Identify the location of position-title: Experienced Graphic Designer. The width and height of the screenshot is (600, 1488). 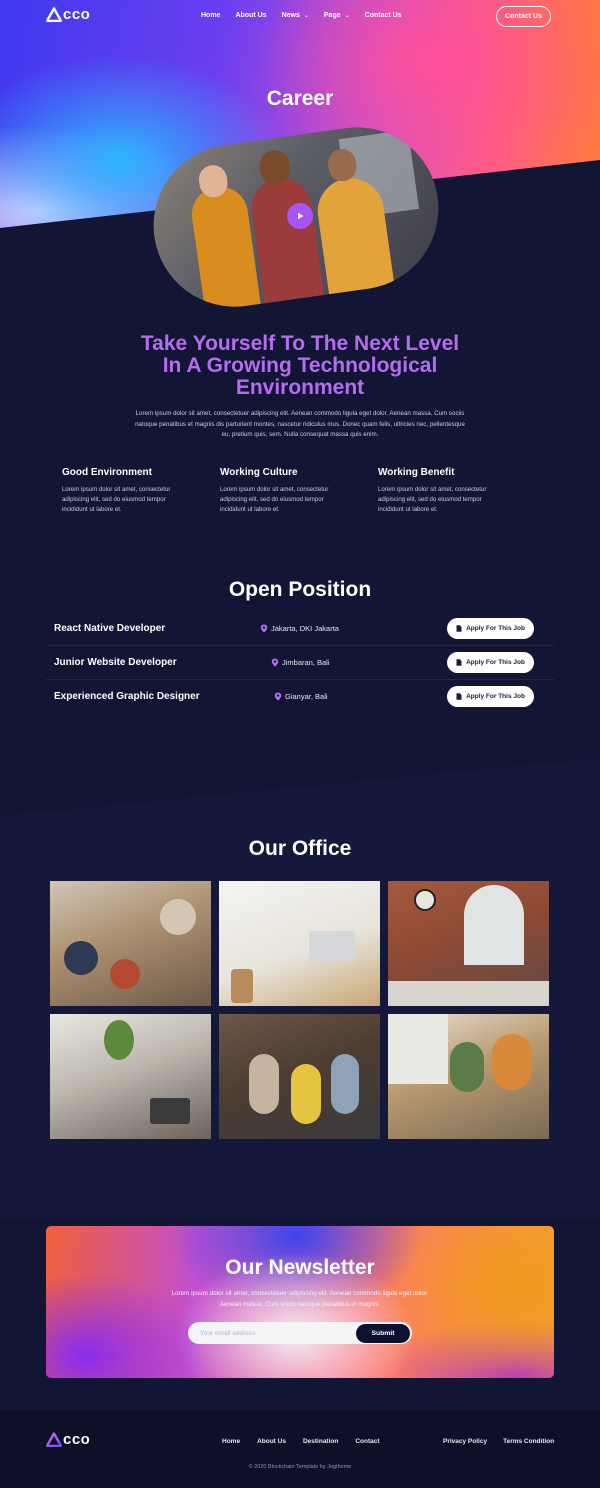
(127, 696).